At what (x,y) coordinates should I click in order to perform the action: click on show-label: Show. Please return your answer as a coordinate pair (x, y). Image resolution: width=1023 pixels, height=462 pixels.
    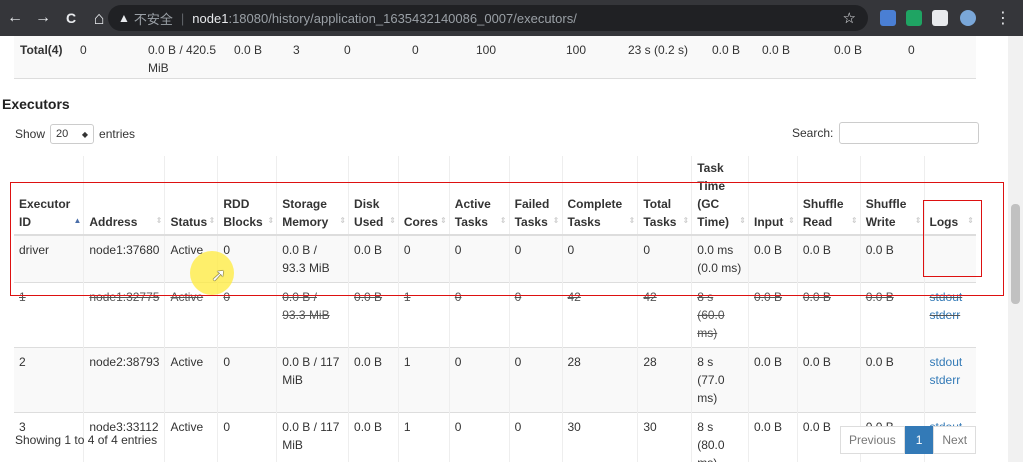
    Looking at the image, I should click on (30, 134).